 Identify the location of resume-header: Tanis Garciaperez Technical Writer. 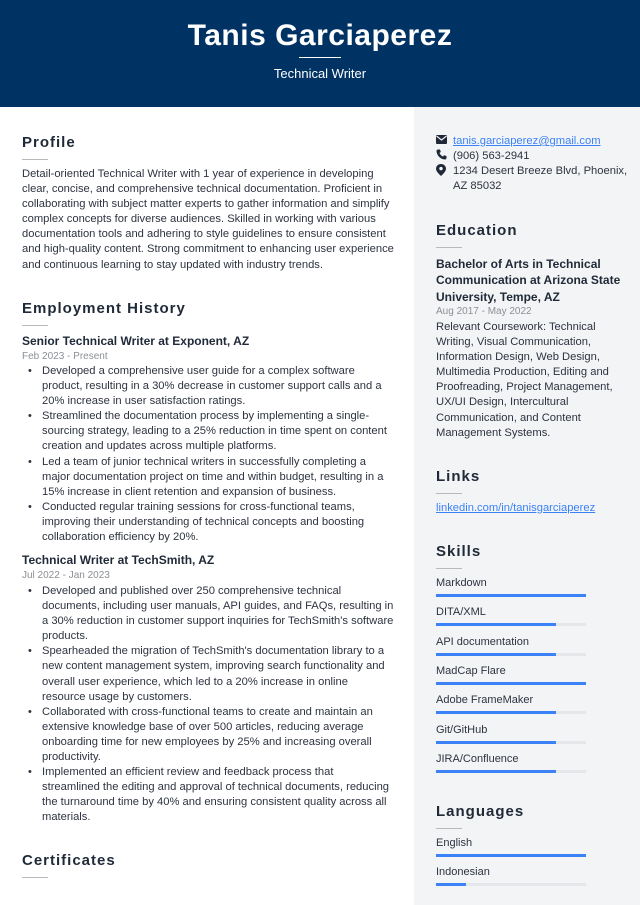
(320, 53).